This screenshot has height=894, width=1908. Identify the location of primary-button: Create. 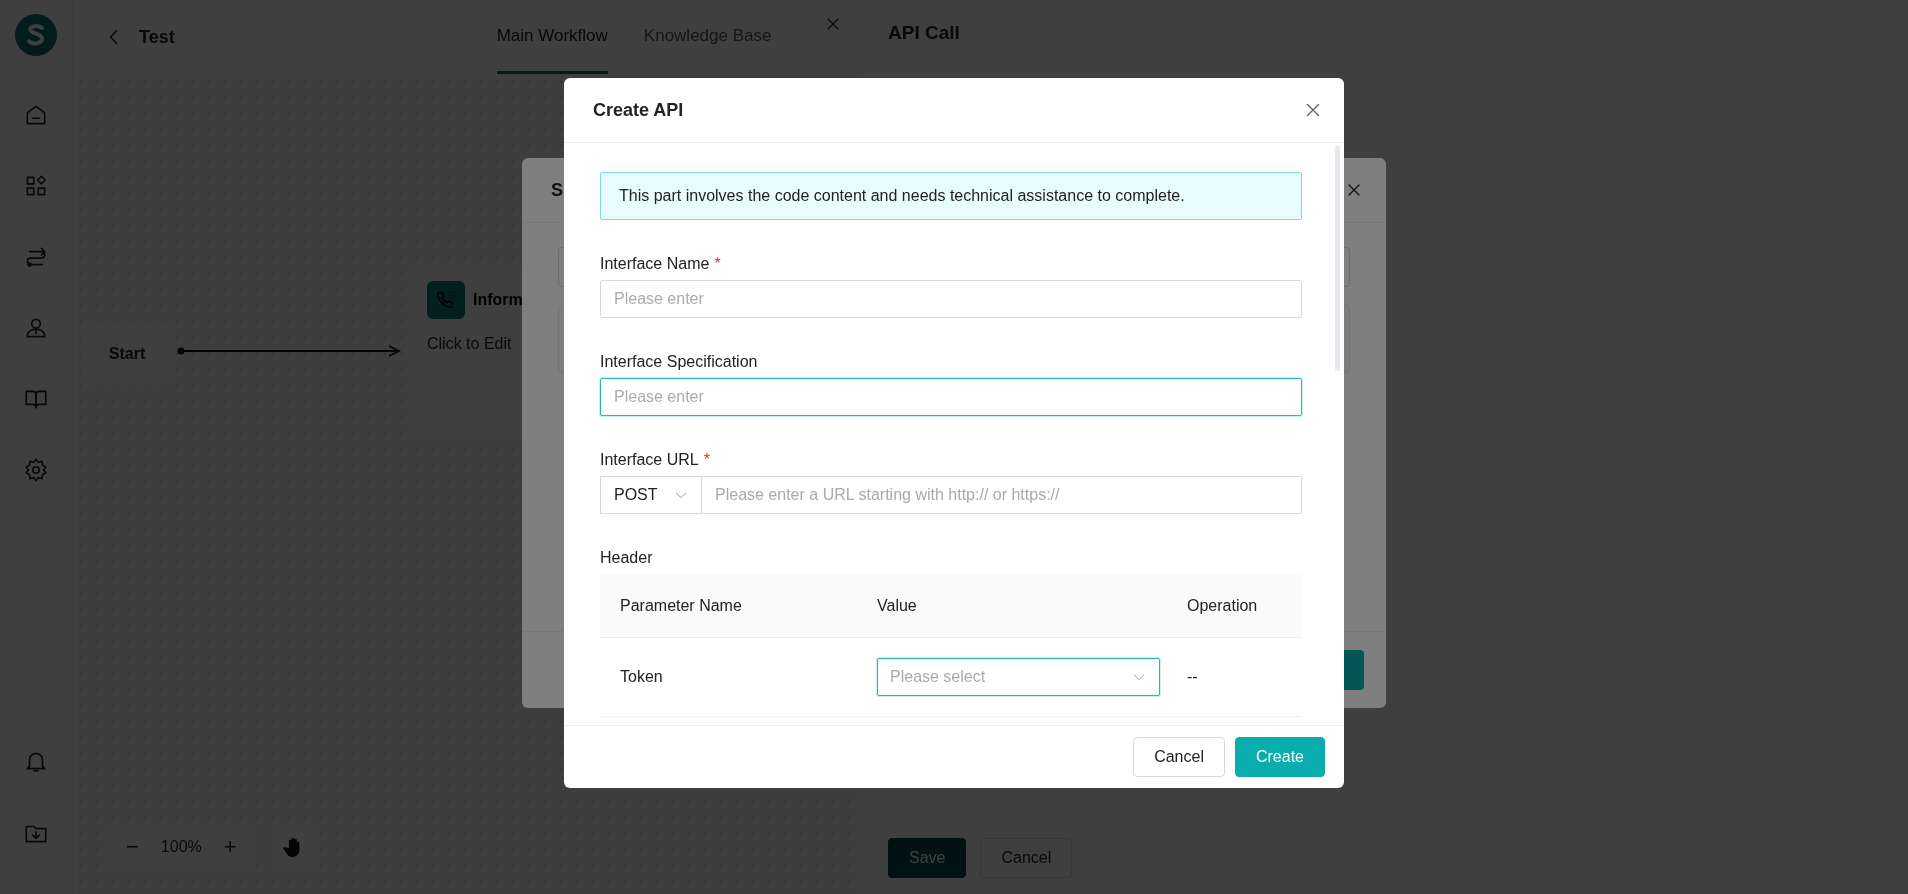
(1279, 757).